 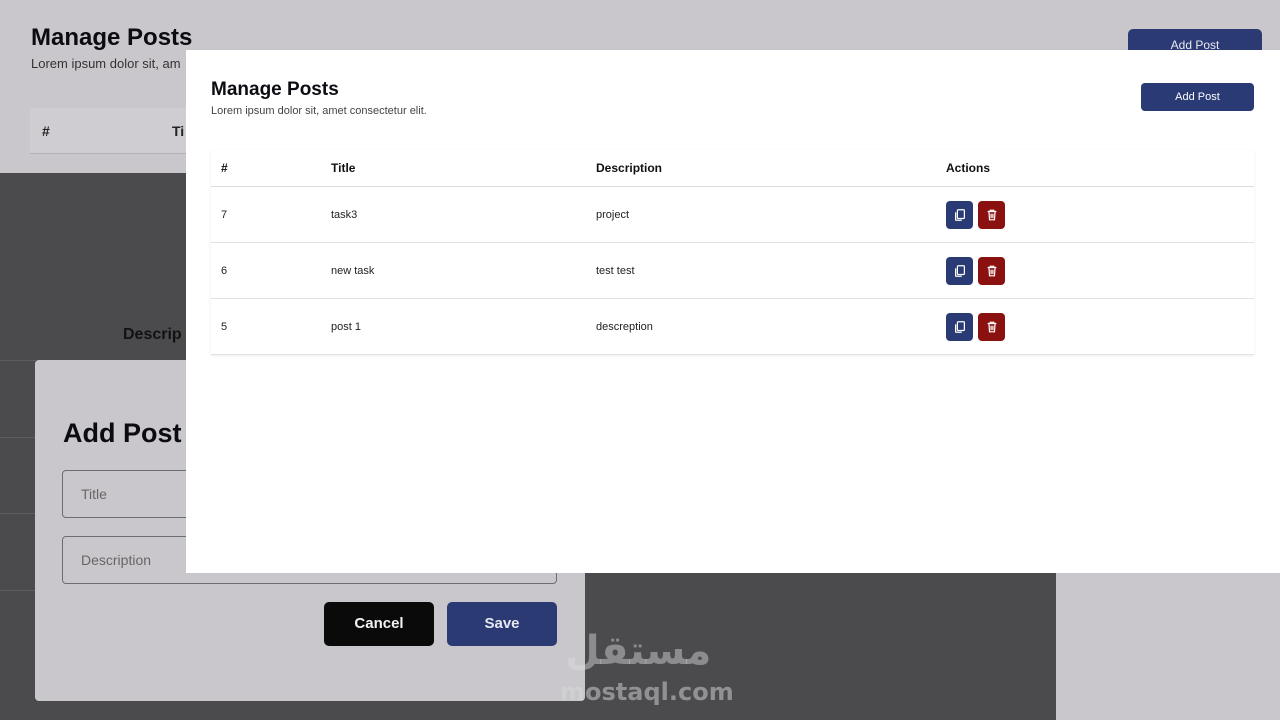 What do you see at coordinates (613, 215) in the screenshot?
I see `cell-description: project` at bounding box center [613, 215].